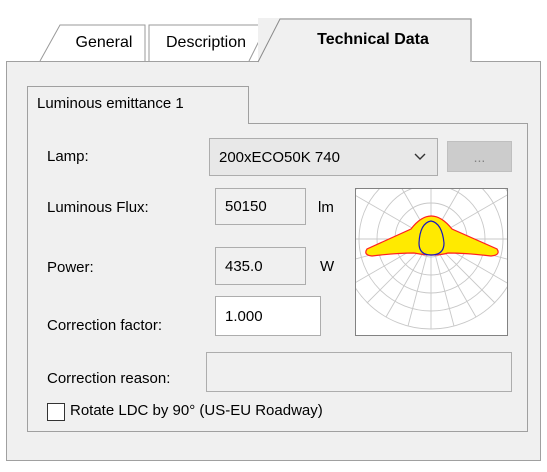  What do you see at coordinates (246, 206) in the screenshot?
I see `luminous-flux-value: 50150` at bounding box center [246, 206].